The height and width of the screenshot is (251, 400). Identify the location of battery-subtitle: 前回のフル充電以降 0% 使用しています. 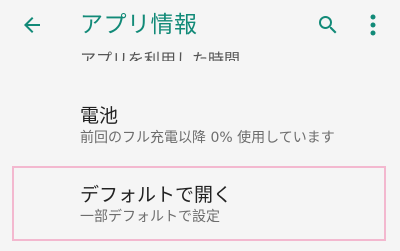
(207, 138).